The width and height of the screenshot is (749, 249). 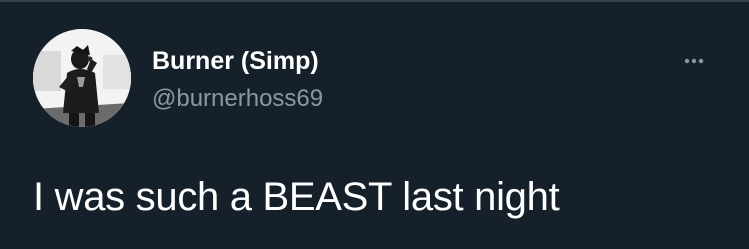 I want to click on avatar-photo-icon, so click(x=82, y=78).